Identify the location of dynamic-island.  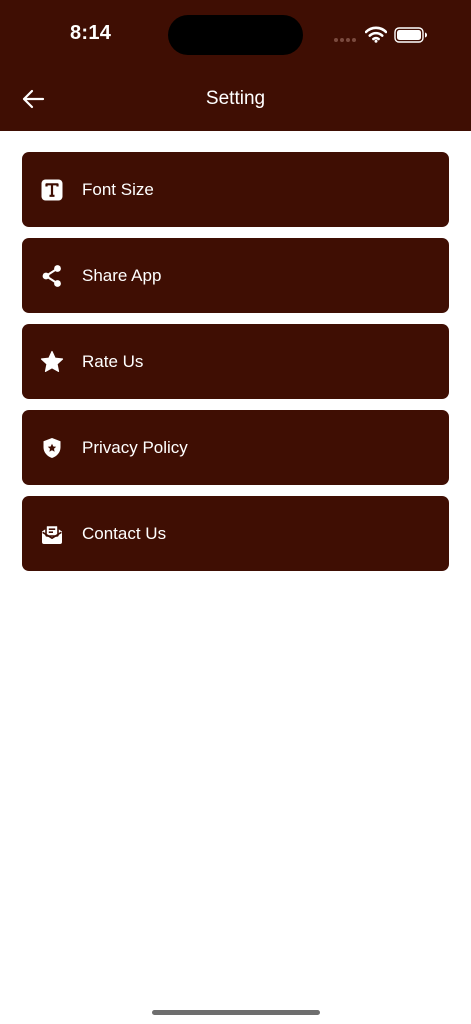
(235, 35).